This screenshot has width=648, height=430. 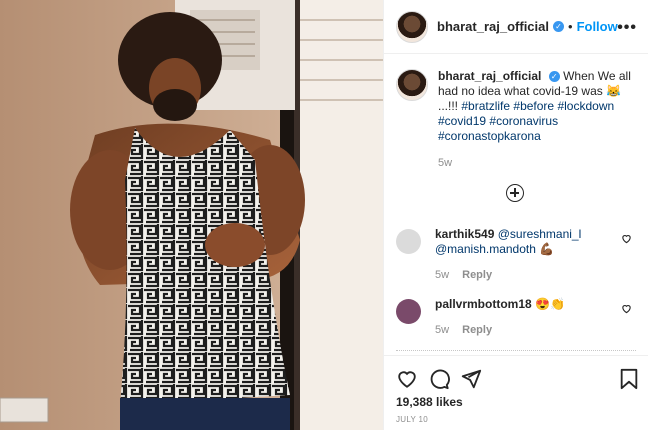 What do you see at coordinates (585, 106) in the screenshot?
I see `hashtag-link: #lockdown` at bounding box center [585, 106].